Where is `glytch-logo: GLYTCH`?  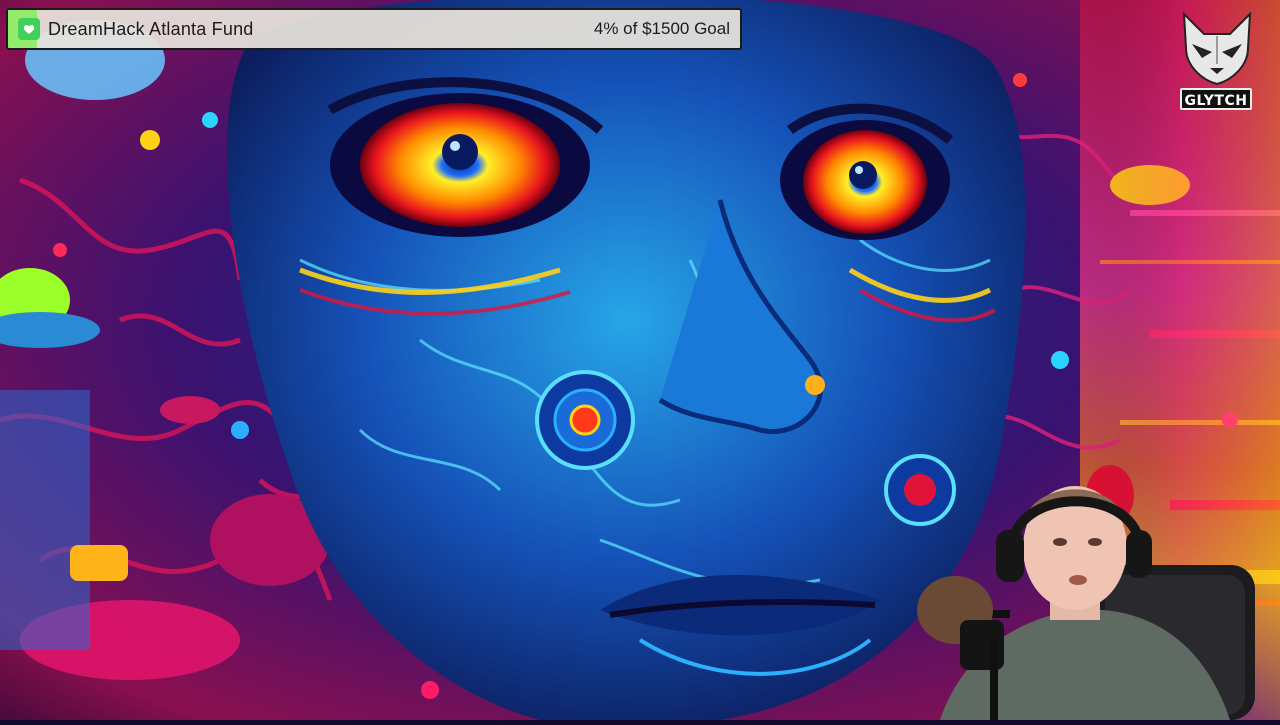
glytch-logo: GLYTCH is located at coordinates (1217, 60).